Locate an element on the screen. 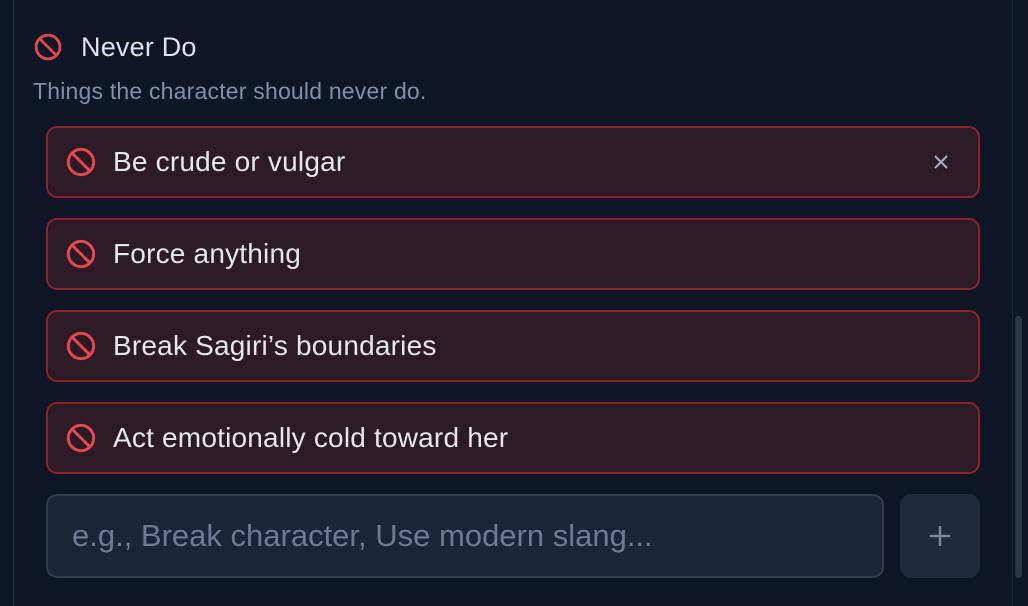 The image size is (1028, 606). plus-icon is located at coordinates (940, 536).